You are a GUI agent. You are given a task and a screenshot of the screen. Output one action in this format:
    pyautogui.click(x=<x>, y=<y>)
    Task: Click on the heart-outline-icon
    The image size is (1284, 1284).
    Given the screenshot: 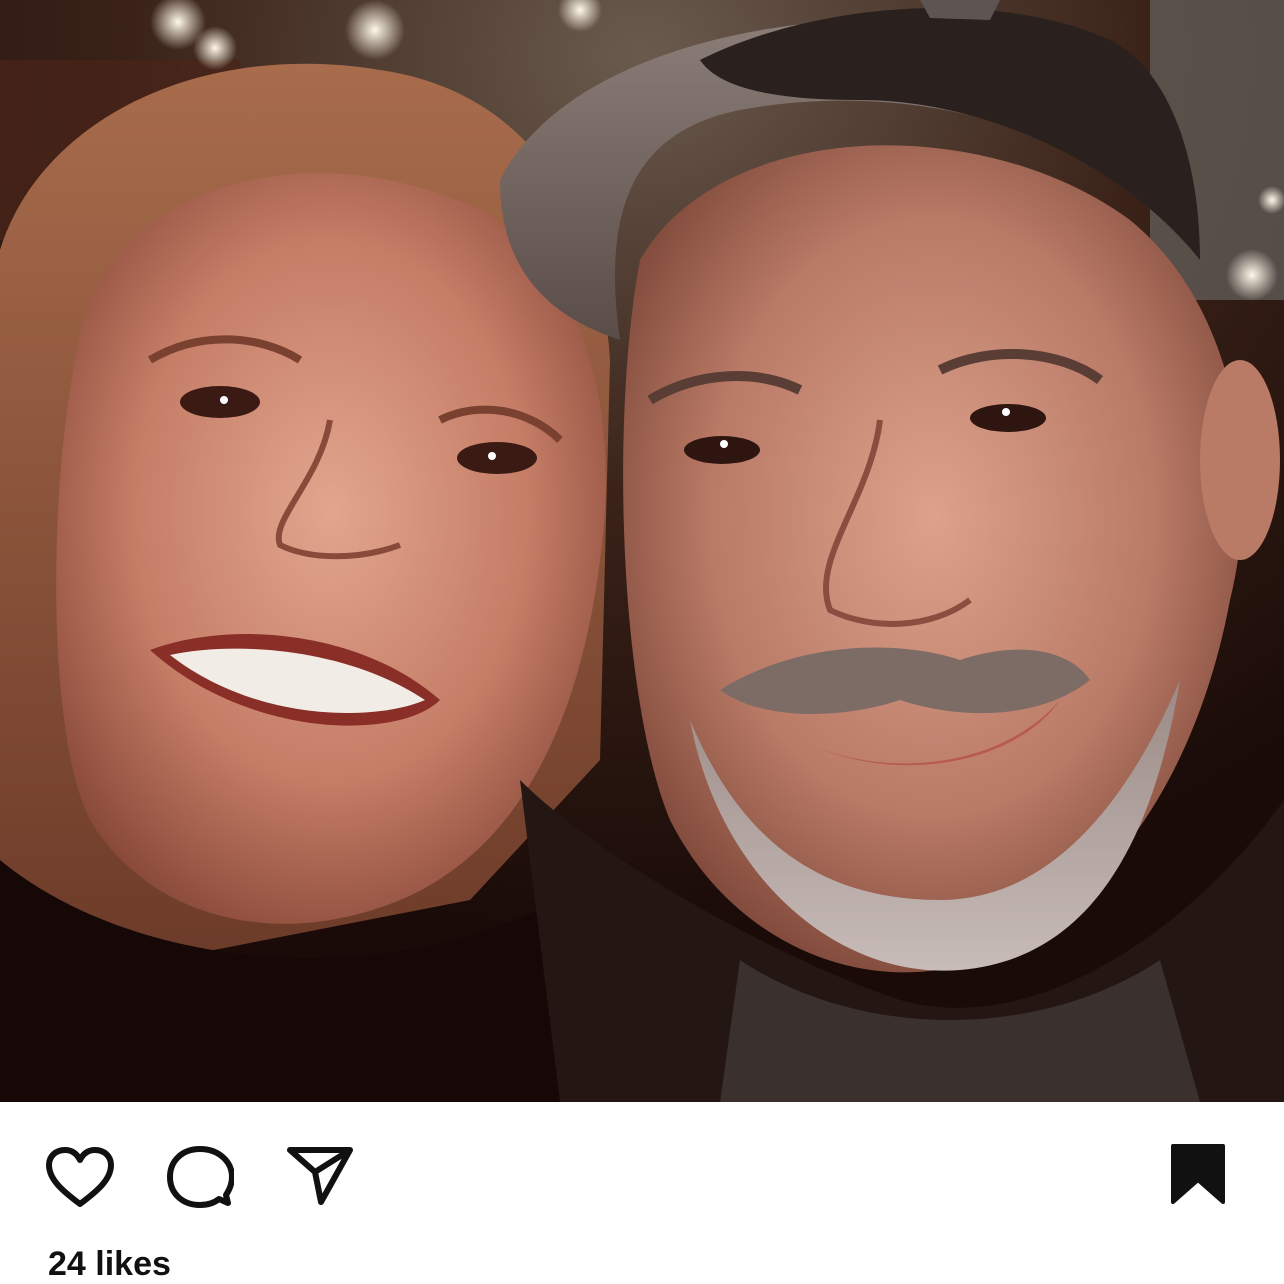 What is the action you would take?
    pyautogui.click(x=80, y=1178)
    